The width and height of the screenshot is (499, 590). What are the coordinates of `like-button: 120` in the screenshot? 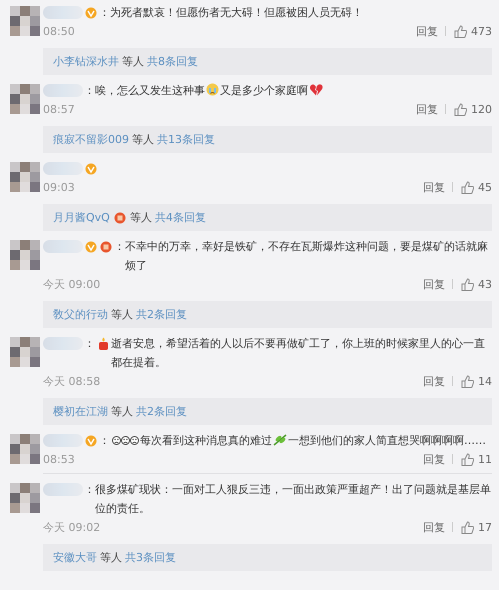 It's located at (472, 109).